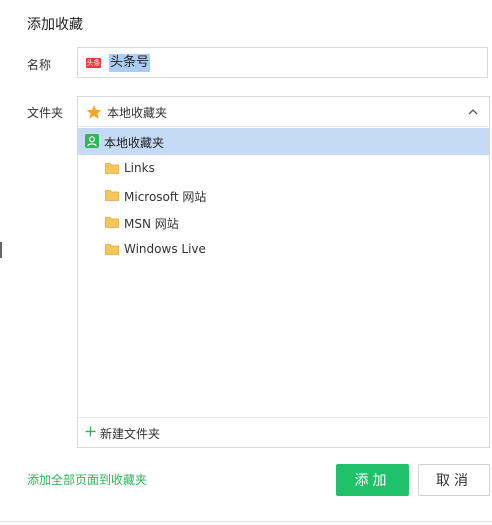 This screenshot has width=492, height=525. I want to click on tree-item: Microsoft 网站, so click(283, 195).